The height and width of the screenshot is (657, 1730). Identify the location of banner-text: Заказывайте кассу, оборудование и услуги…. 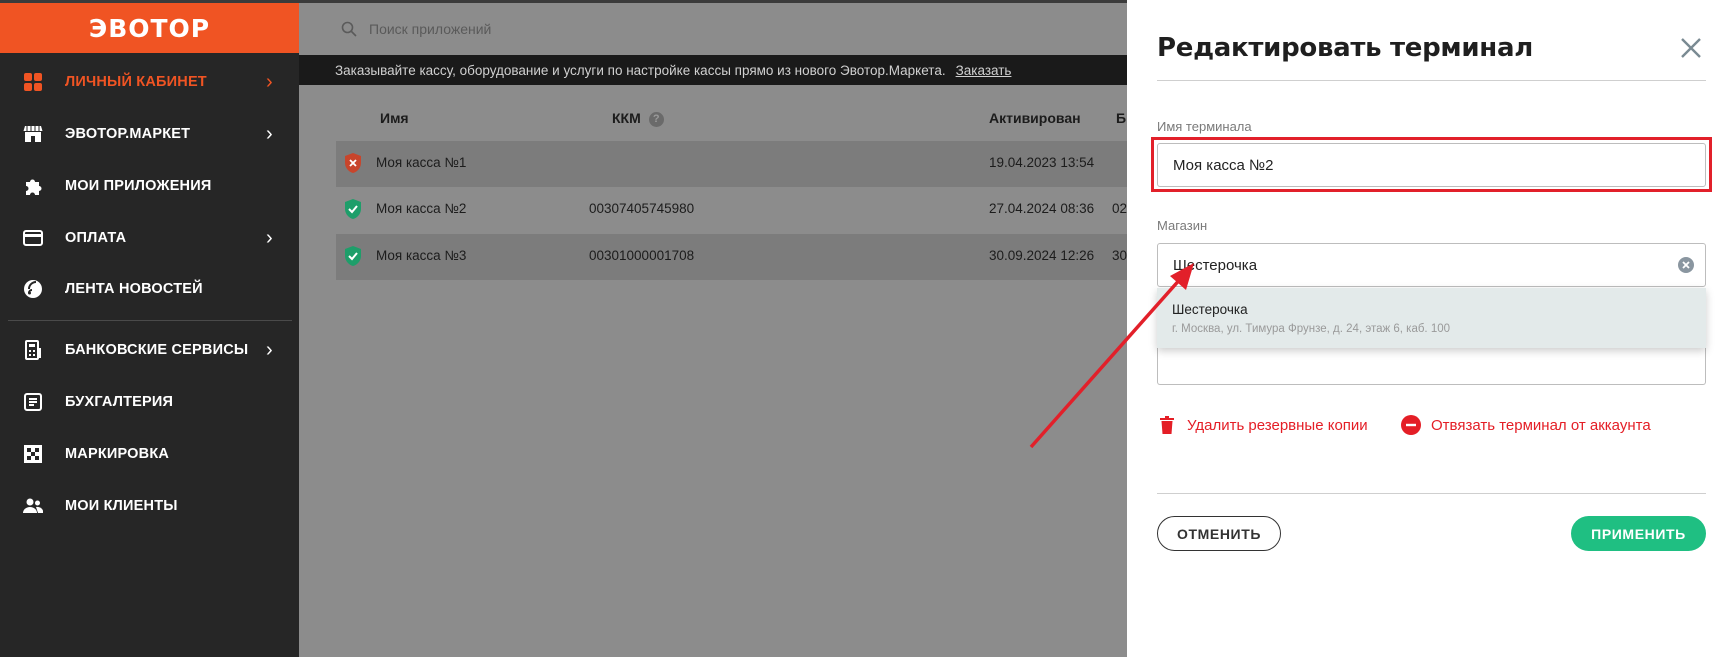
(640, 70).